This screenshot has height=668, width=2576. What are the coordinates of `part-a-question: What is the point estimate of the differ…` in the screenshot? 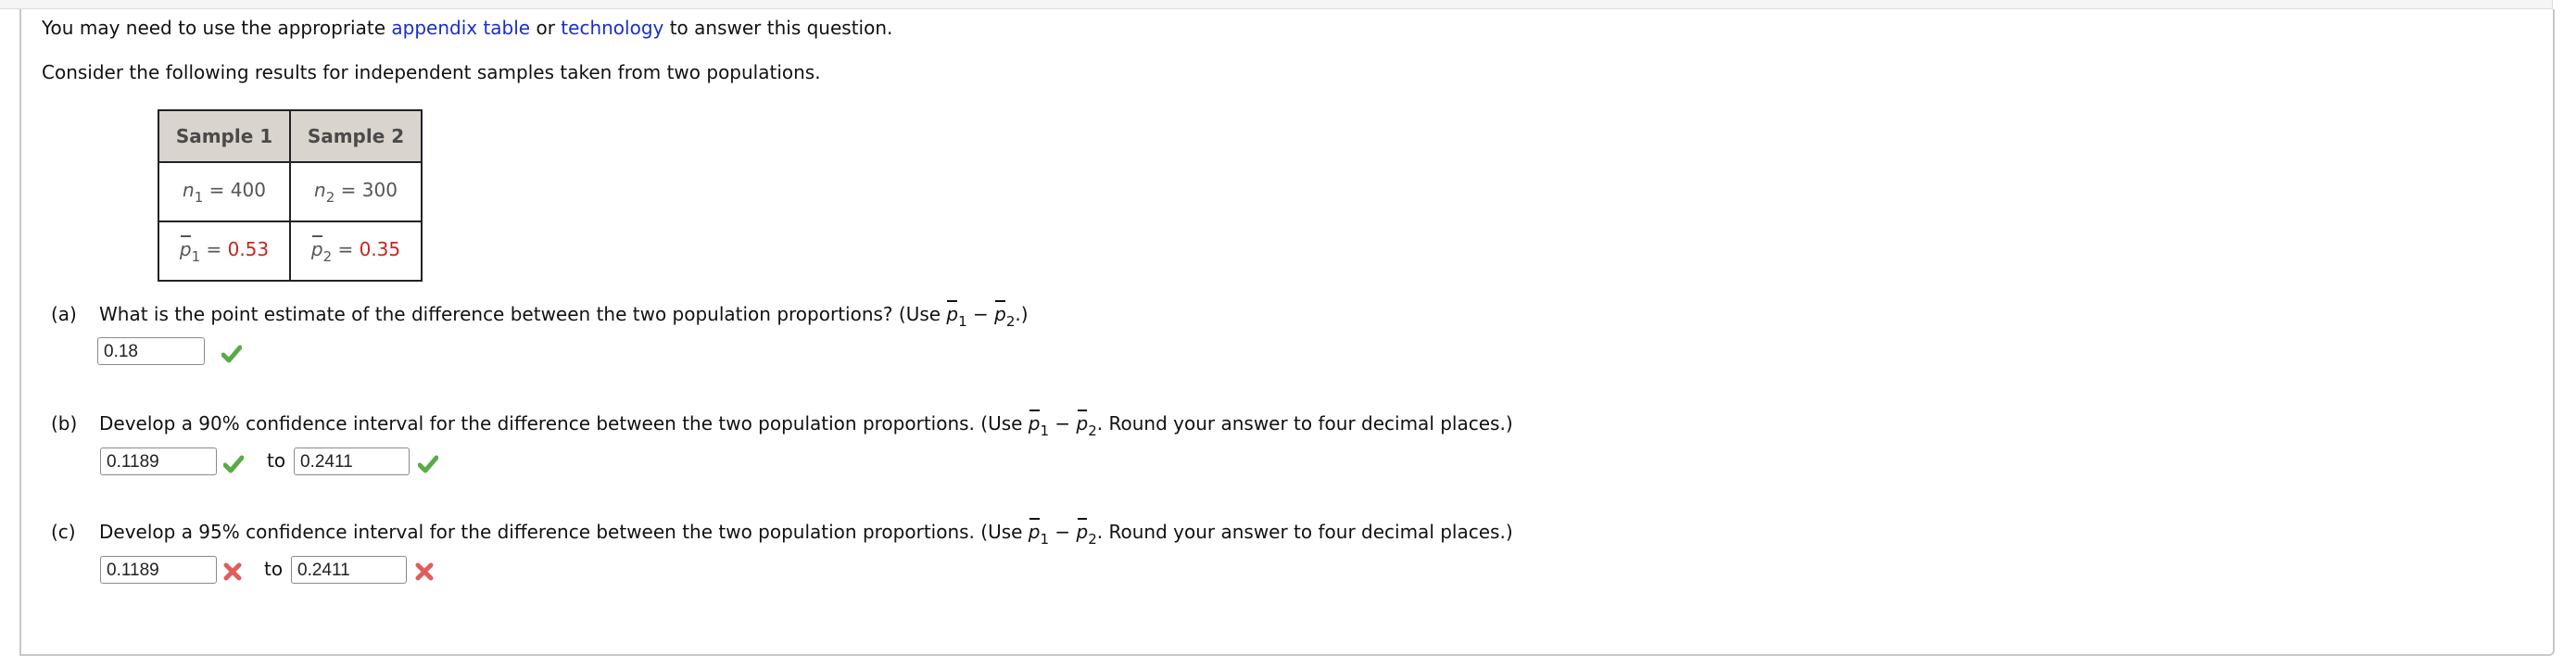 It's located at (564, 315).